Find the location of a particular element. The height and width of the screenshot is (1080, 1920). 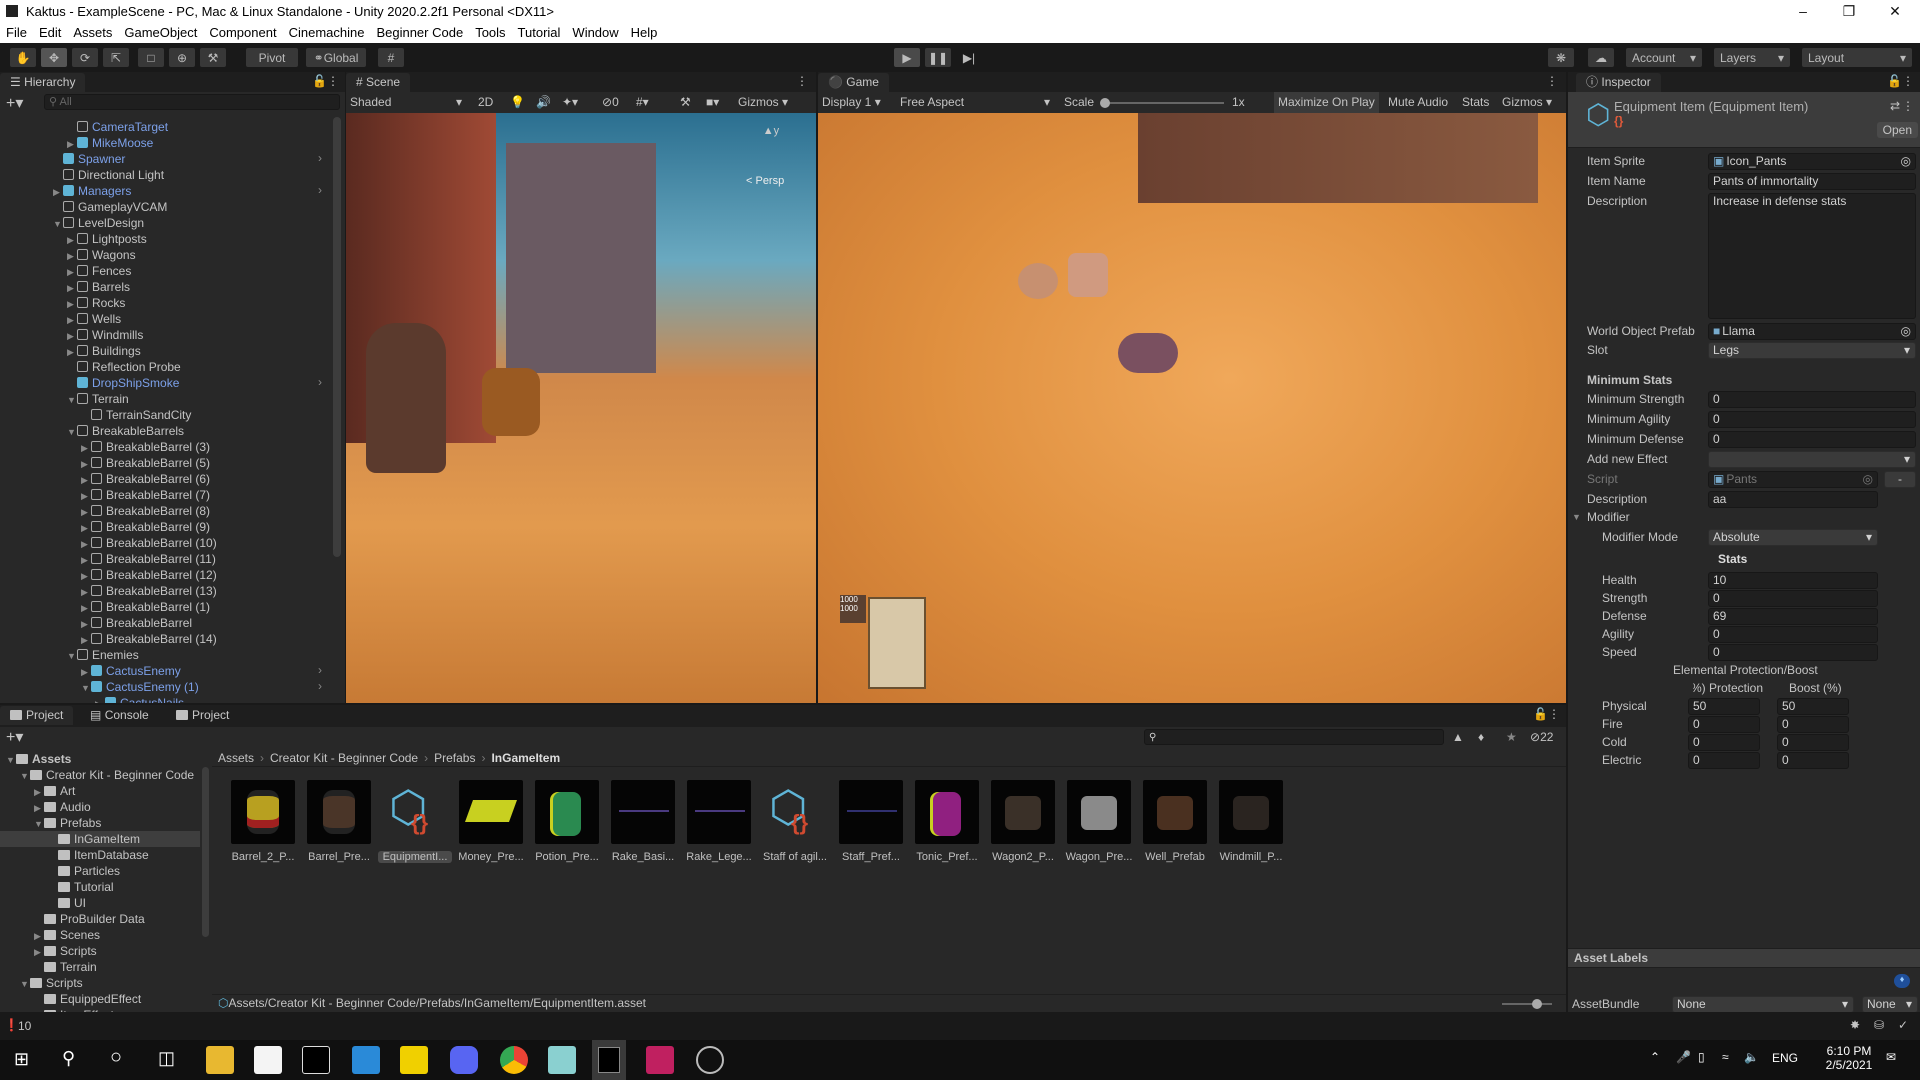

console-count: 10 is located at coordinates (24, 1026).